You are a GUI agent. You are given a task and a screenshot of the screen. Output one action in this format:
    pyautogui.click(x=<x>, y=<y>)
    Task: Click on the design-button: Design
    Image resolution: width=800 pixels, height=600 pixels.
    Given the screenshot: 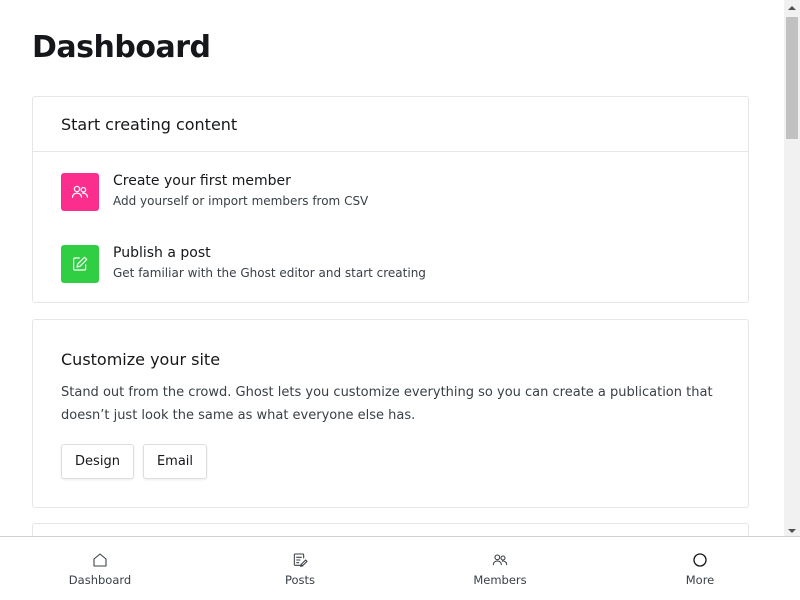 What is the action you would take?
    pyautogui.click(x=97, y=461)
    